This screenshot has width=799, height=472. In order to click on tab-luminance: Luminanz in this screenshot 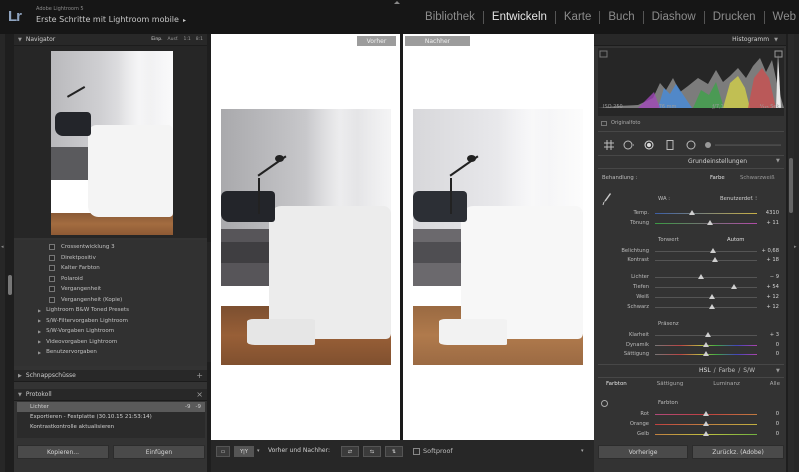, I will do `click(726, 384)`.